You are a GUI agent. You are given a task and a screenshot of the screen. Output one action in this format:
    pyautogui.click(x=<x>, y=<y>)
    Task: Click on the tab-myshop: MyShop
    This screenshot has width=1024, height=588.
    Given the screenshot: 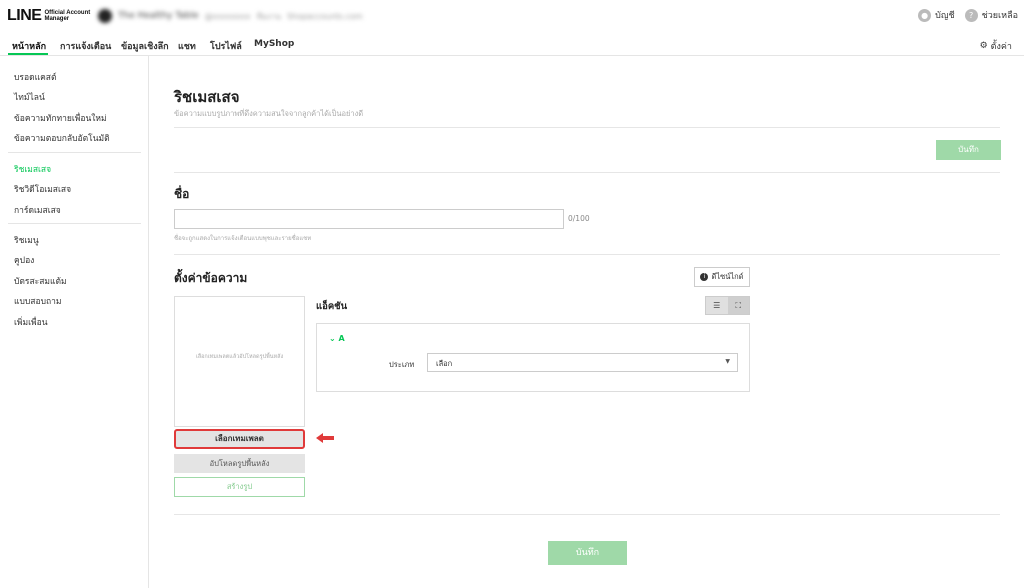 What is the action you would take?
    pyautogui.click(x=274, y=44)
    